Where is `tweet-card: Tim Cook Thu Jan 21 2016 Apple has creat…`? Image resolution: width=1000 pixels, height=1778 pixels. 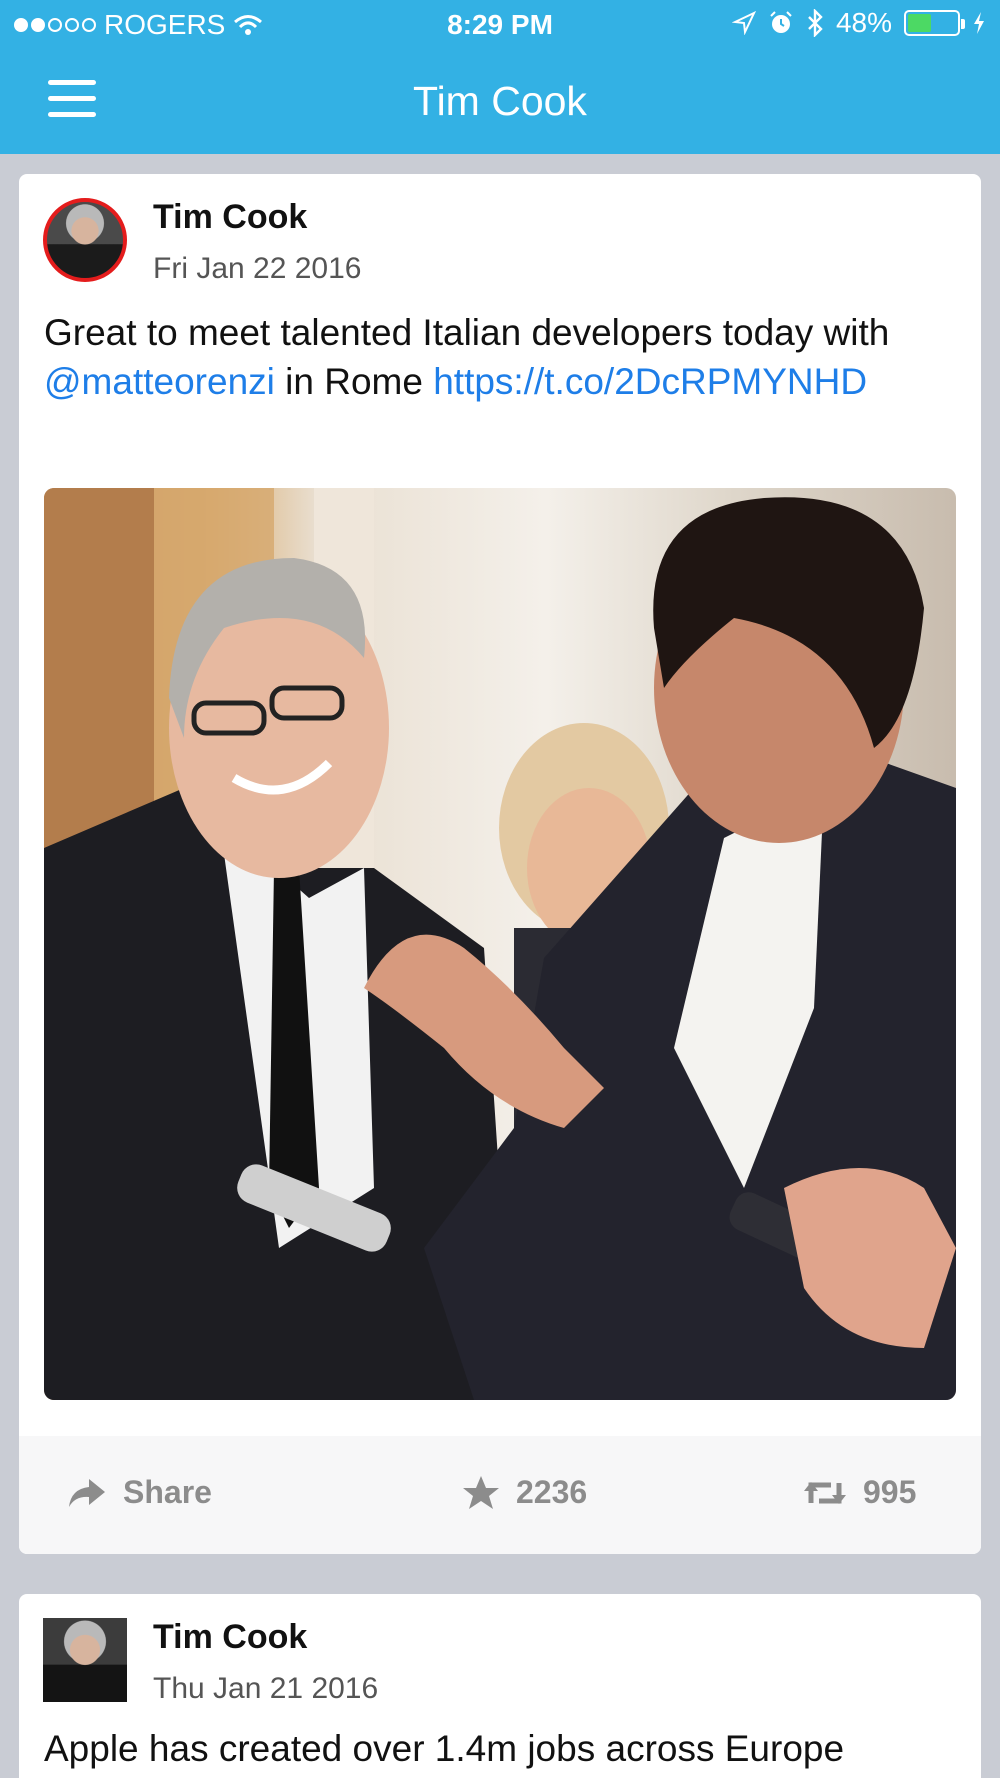
tweet-card: Tim Cook Thu Jan 21 2016 Apple has creat… is located at coordinates (500, 1686).